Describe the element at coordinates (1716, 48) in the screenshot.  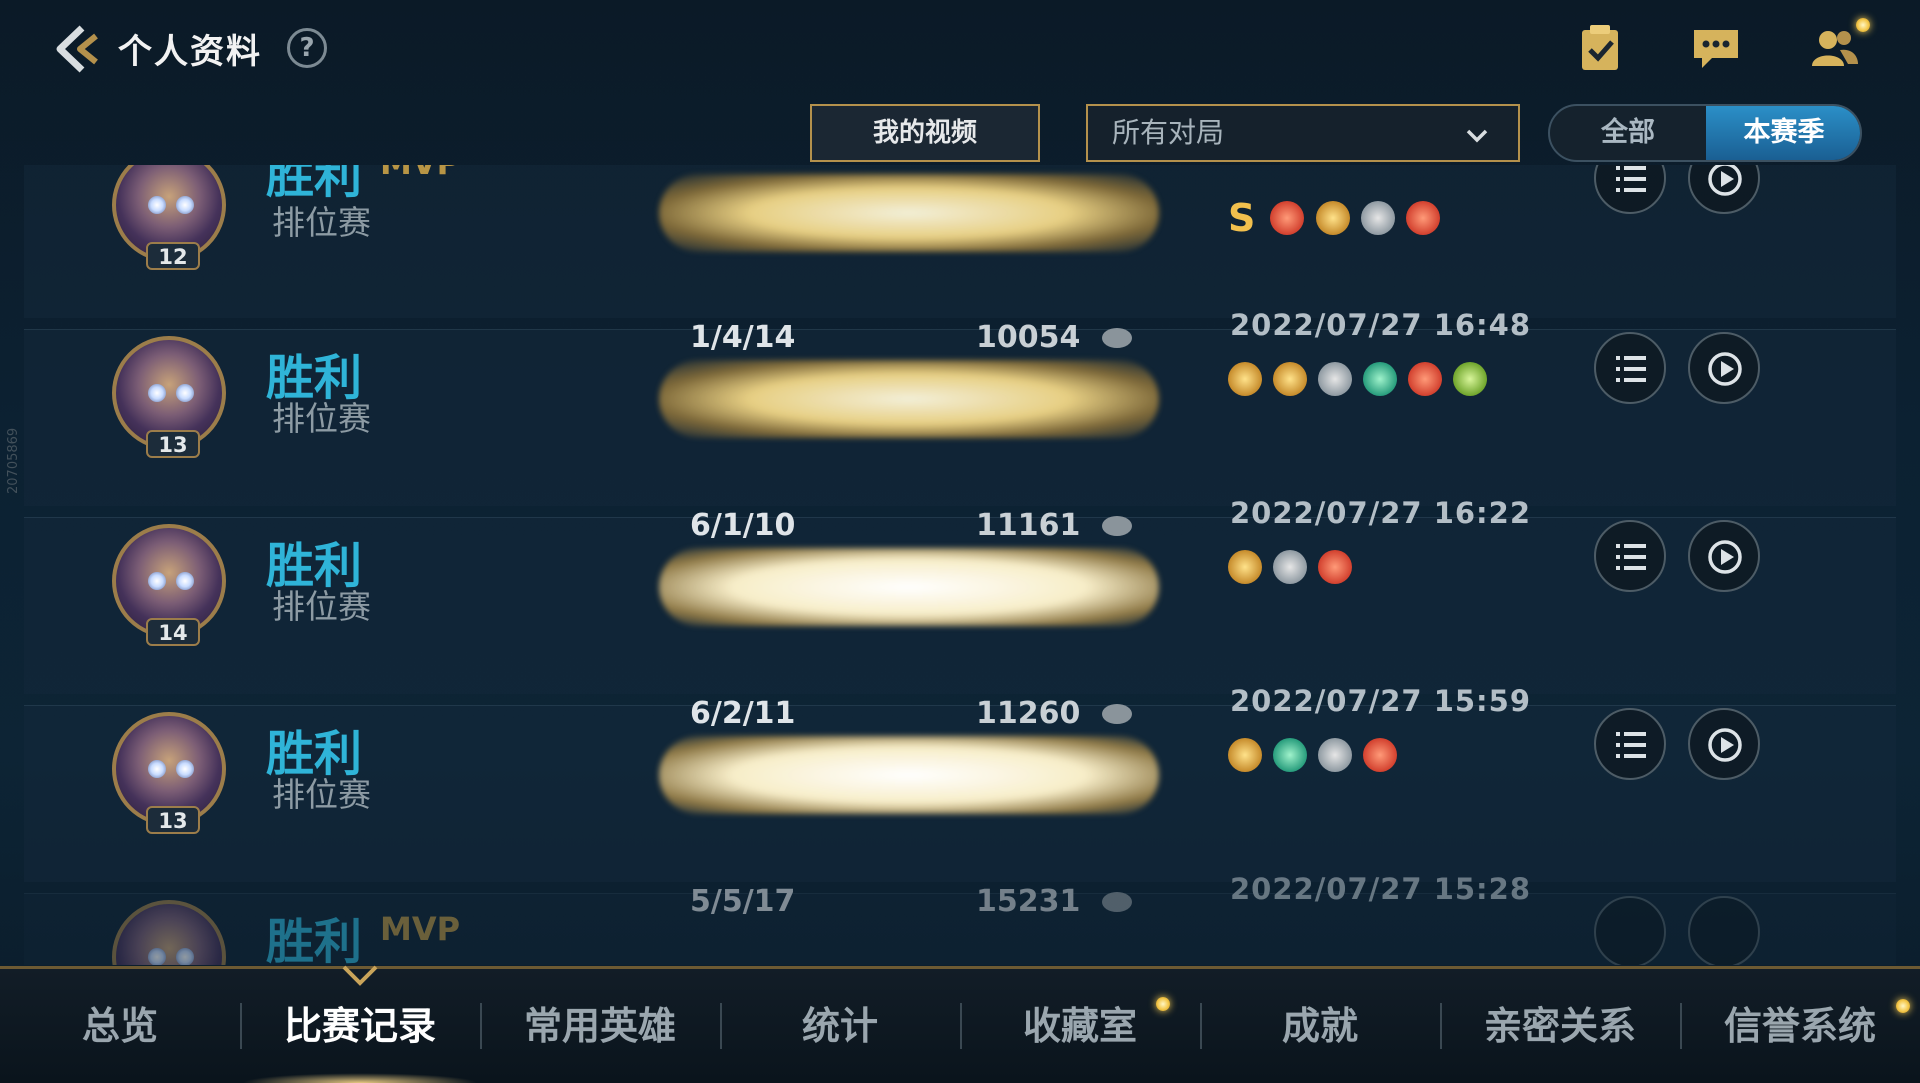
I see `chat-icon` at that location.